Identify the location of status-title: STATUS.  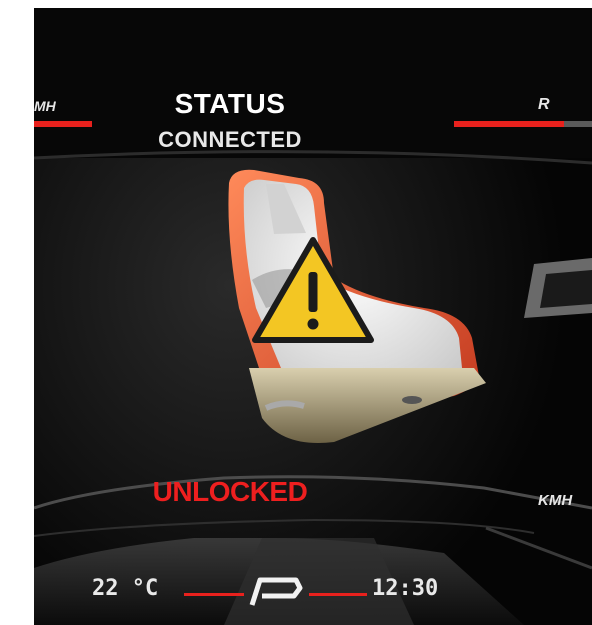
(230, 103).